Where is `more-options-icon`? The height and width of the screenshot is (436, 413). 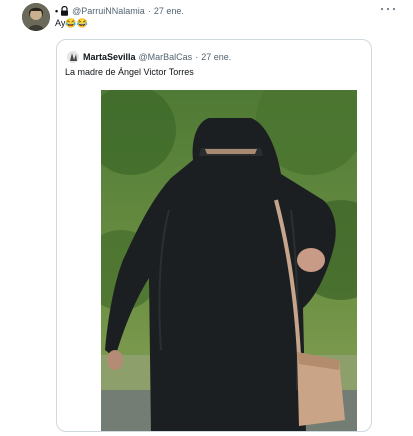 more-options-icon is located at coordinates (388, 9).